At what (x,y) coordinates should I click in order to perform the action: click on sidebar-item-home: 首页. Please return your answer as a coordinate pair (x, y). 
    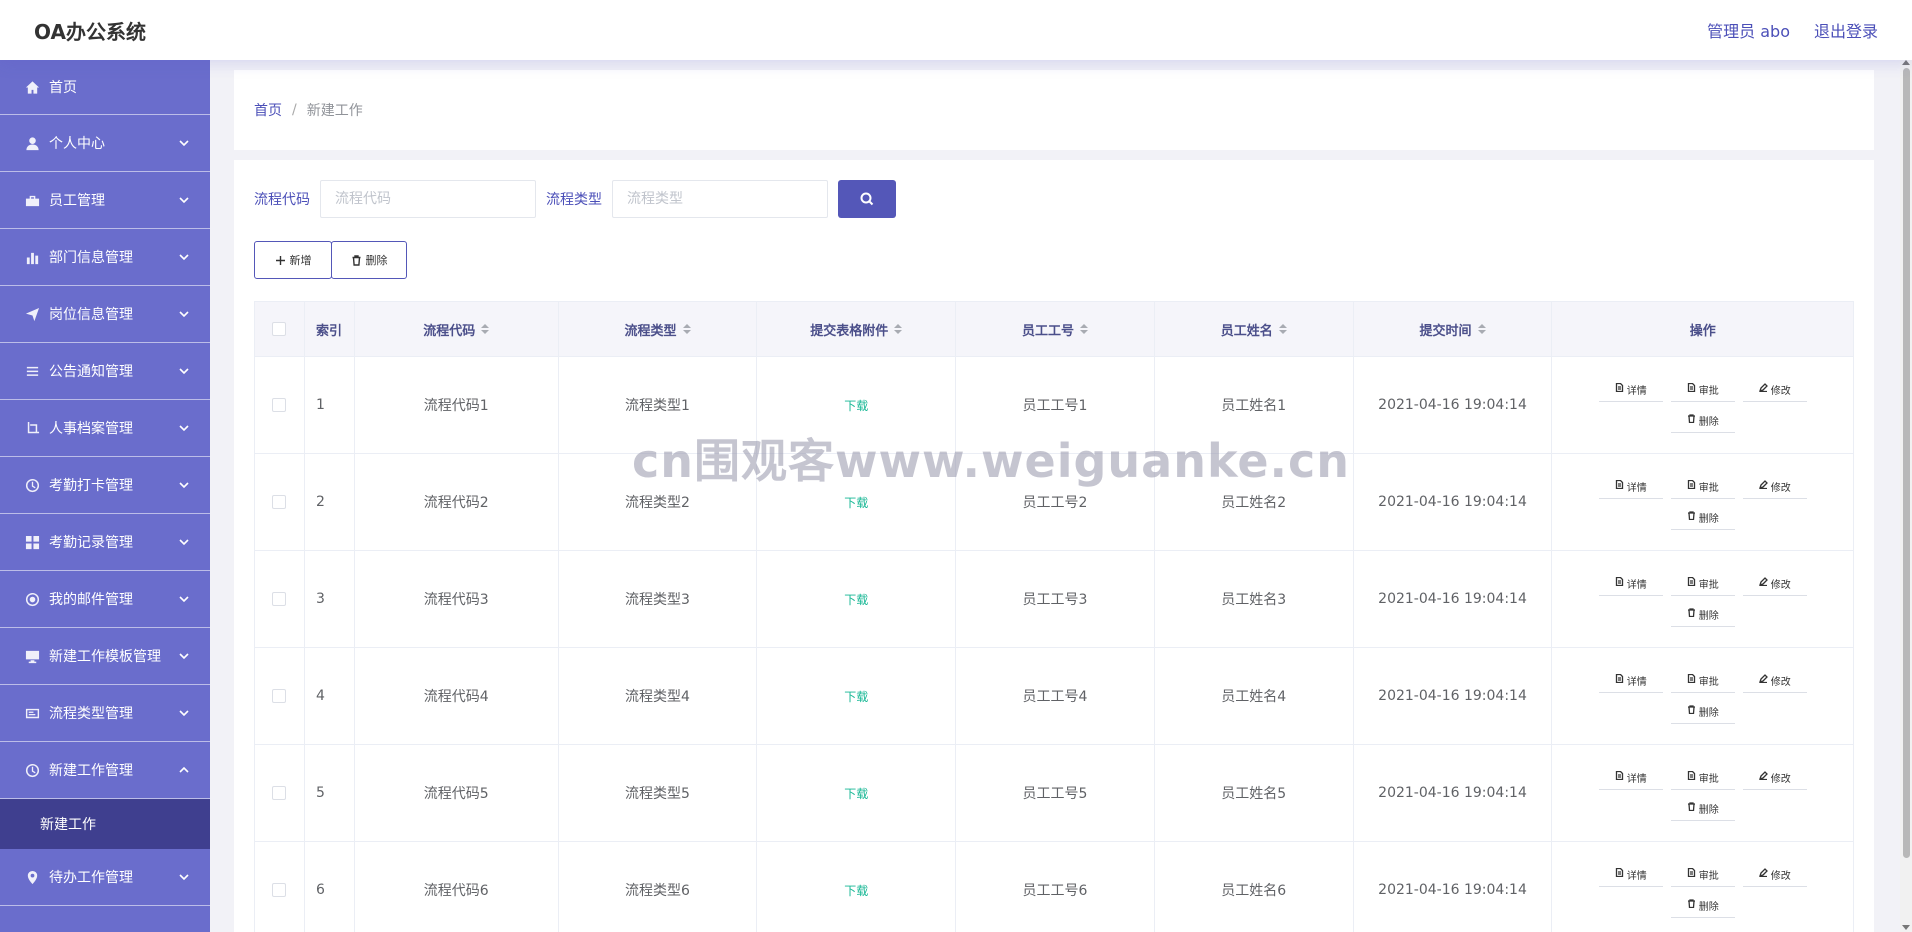
    Looking at the image, I should click on (105, 87).